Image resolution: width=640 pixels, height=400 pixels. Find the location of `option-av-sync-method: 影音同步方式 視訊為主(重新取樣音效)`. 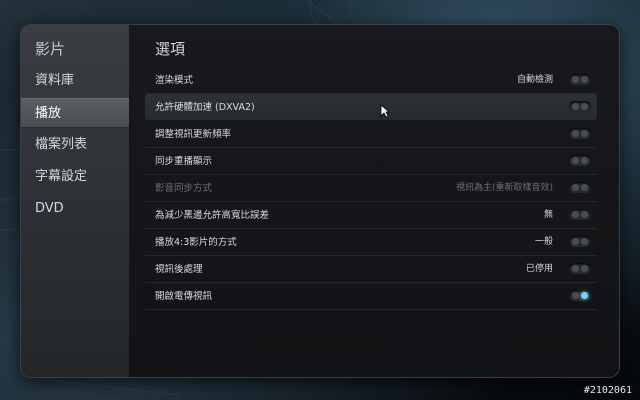

option-av-sync-method: 影音同步方式 視訊為主(重新取樣音效) is located at coordinates (371, 188).